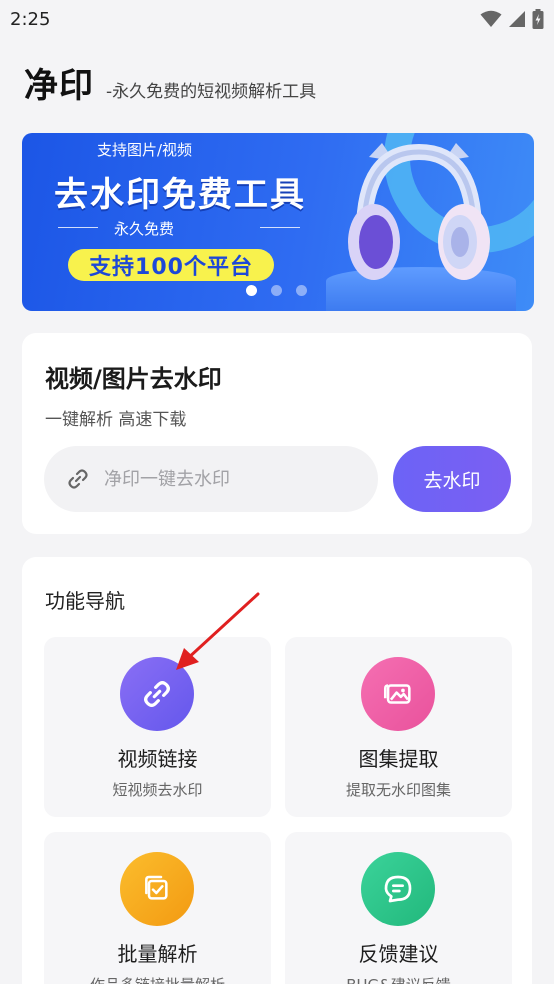  Describe the element at coordinates (145, 150) in the screenshot. I see `banner-tag: 支持图片/视频` at that location.